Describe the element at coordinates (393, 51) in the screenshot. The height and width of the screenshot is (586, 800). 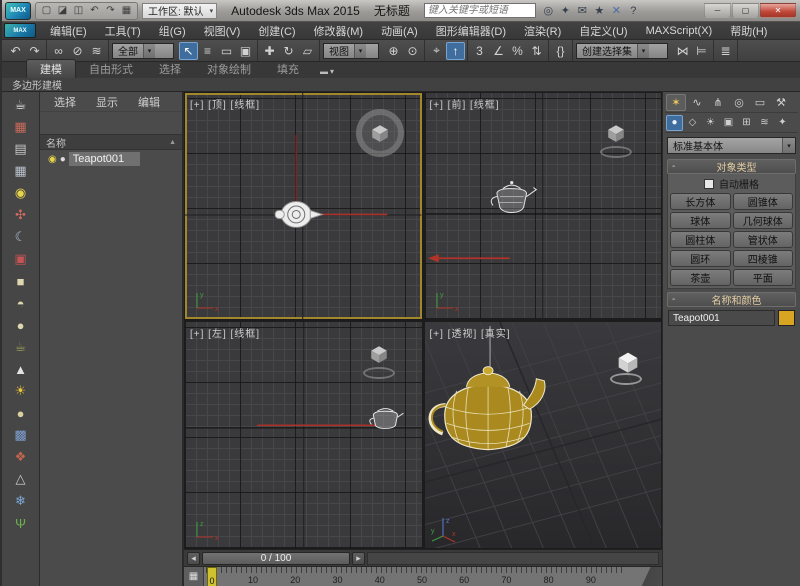
I see `use-pivot-point-icon: ⊕` at that location.